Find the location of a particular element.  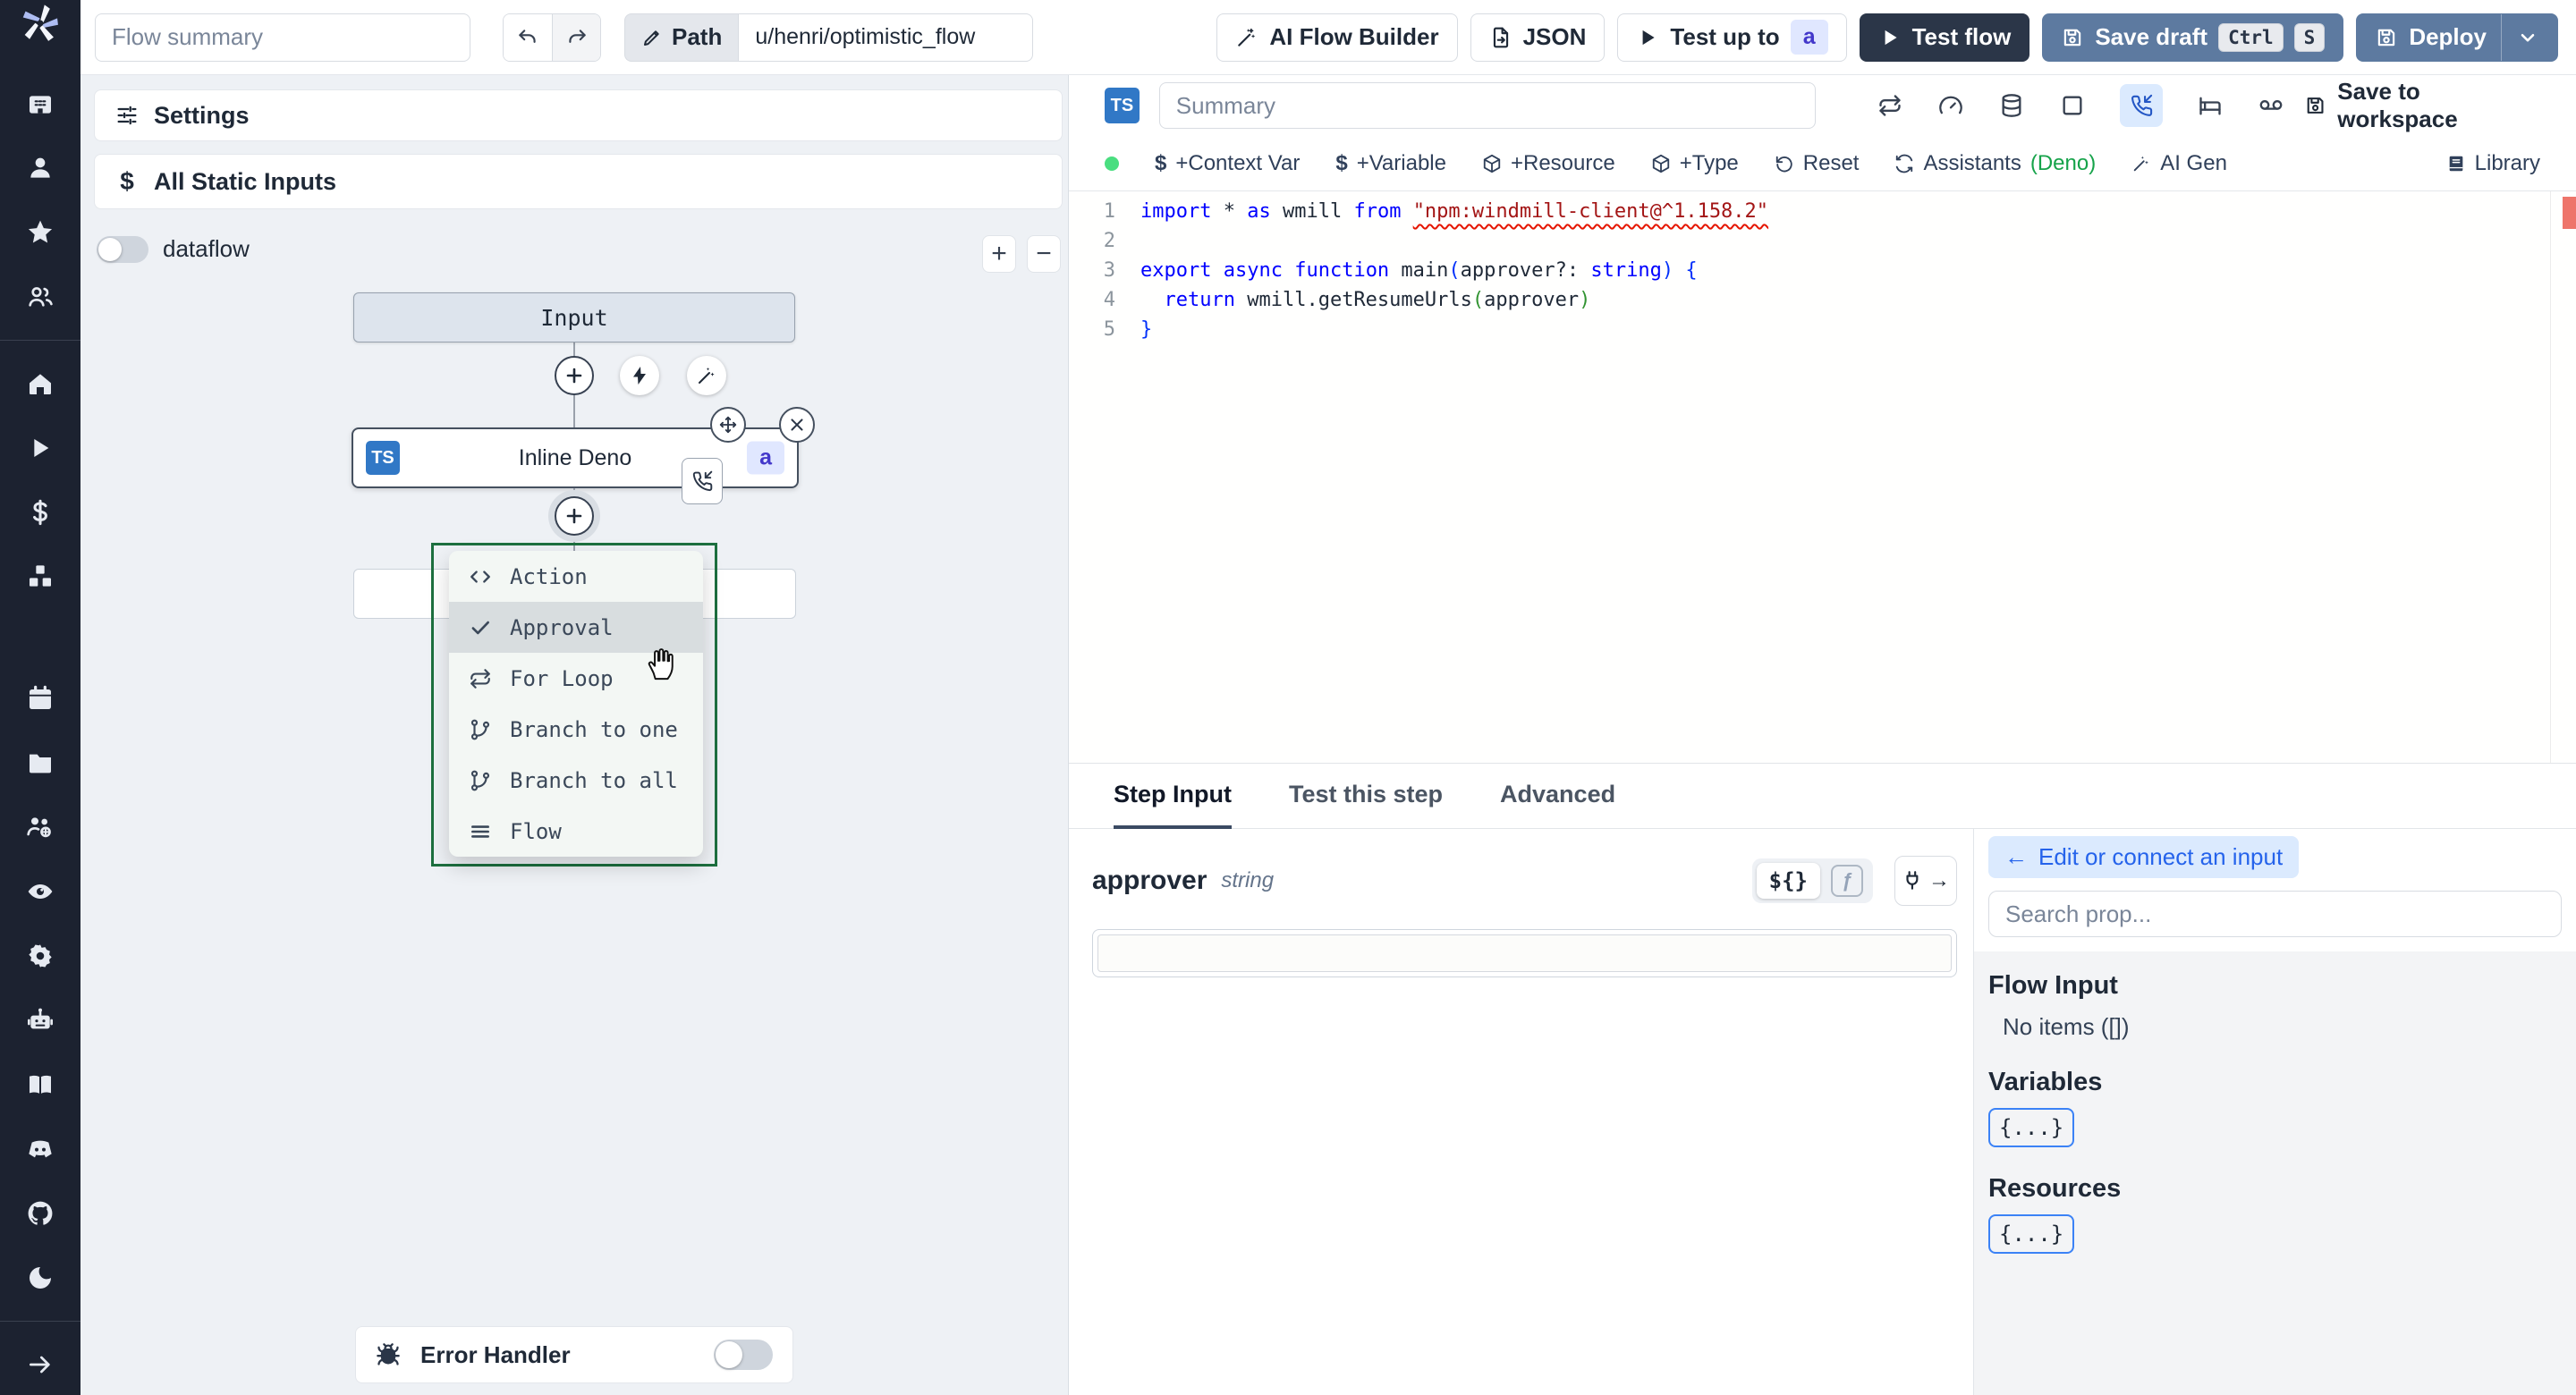

menu-item-action: Action is located at coordinates (576, 576).